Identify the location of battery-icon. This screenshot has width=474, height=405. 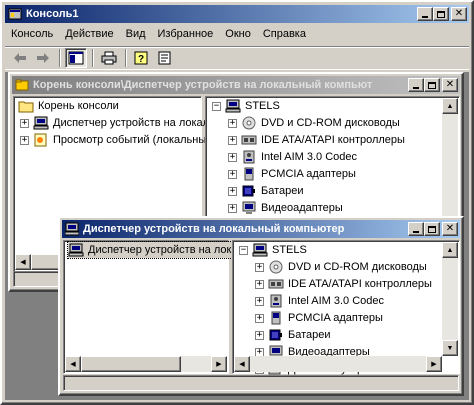
(249, 191).